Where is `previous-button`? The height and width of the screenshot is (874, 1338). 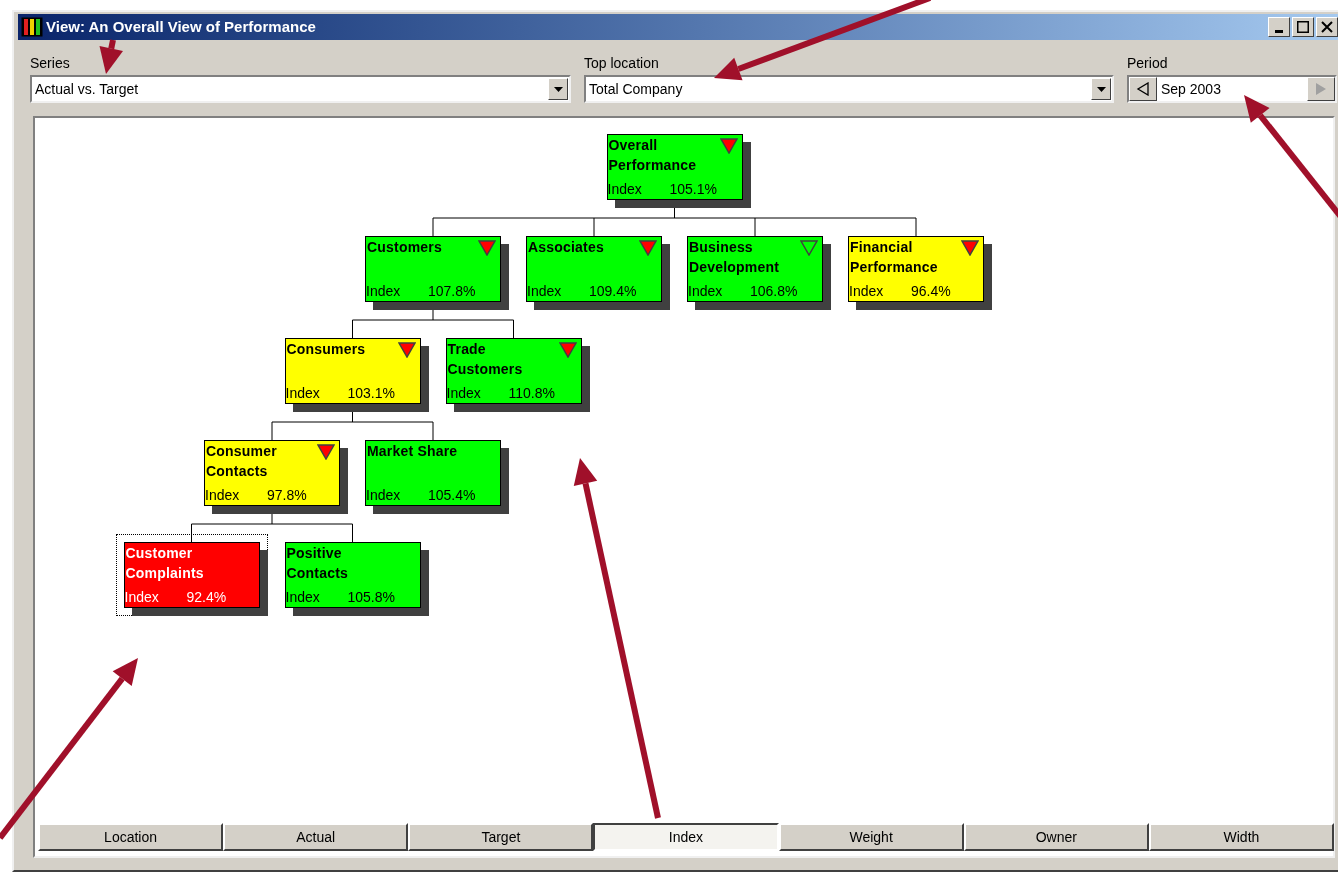 previous-button is located at coordinates (1143, 89).